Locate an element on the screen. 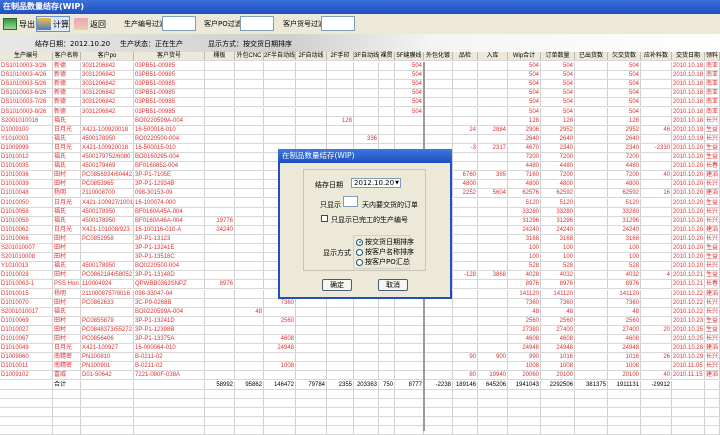 Image resolution: width=720 pixels, height=435 pixels. days-input is located at coordinates (350, 201).